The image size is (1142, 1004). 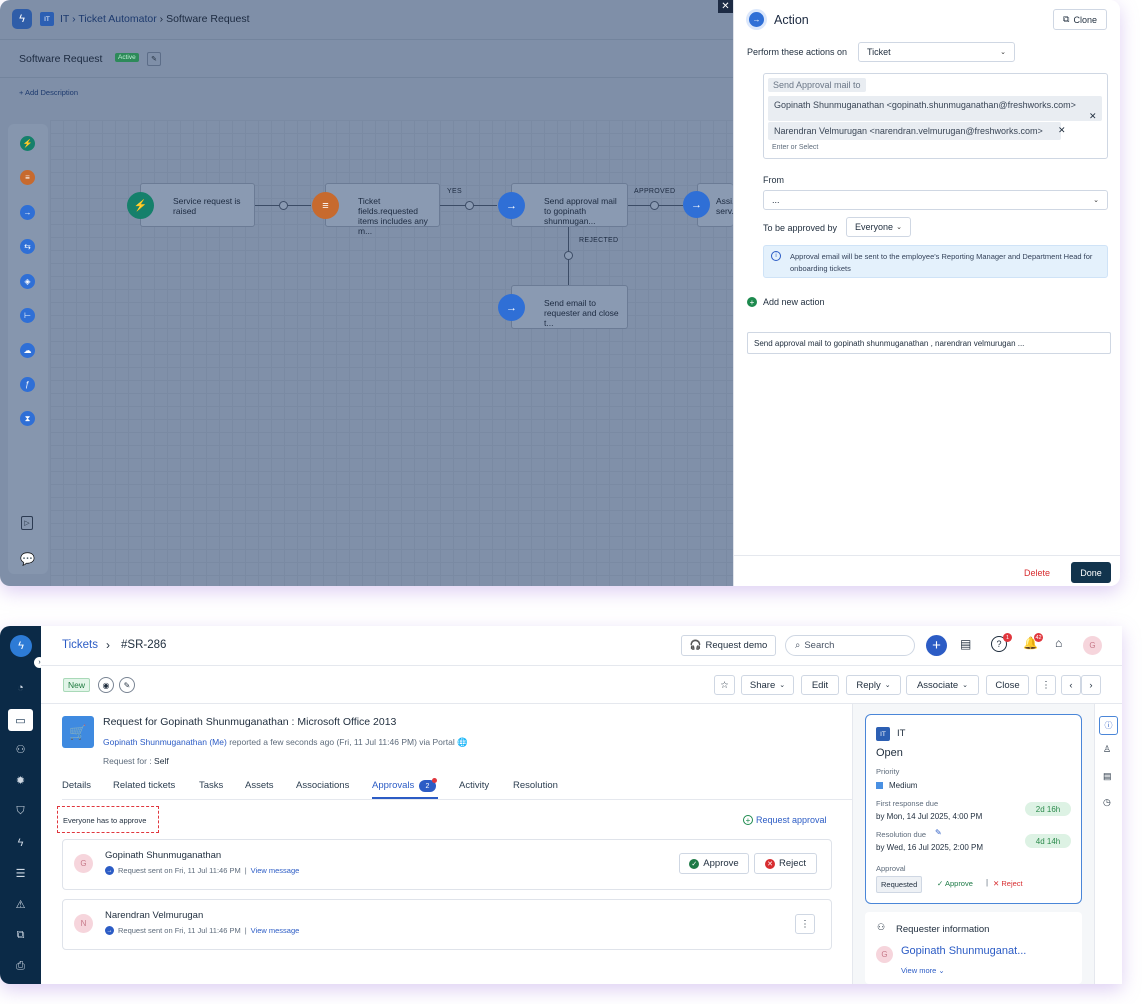 I want to click on tickets-icon: ▭, so click(x=20, y=720).